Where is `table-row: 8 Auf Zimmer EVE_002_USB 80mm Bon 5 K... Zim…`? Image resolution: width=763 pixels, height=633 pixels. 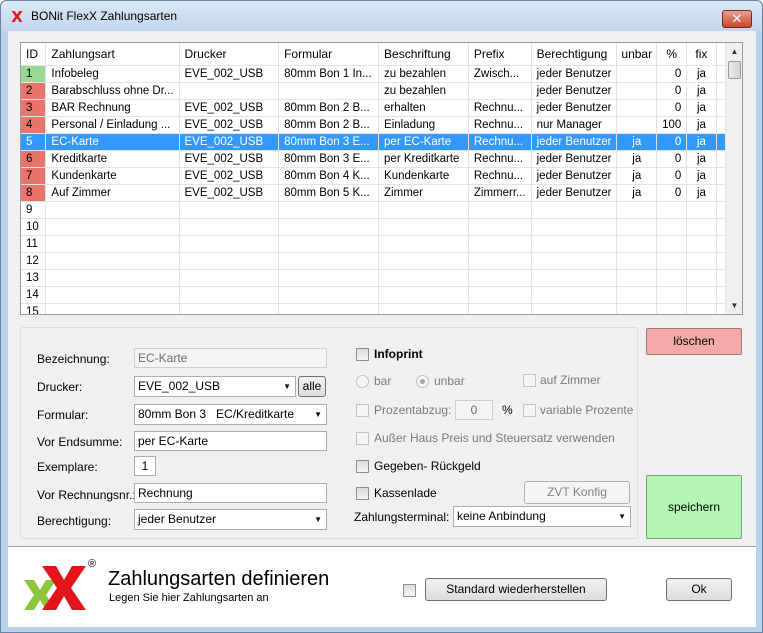
table-row: 8 Auf Zimmer EVE_002_USB 80mm Bon 5 K... Zim… is located at coordinates (381, 193).